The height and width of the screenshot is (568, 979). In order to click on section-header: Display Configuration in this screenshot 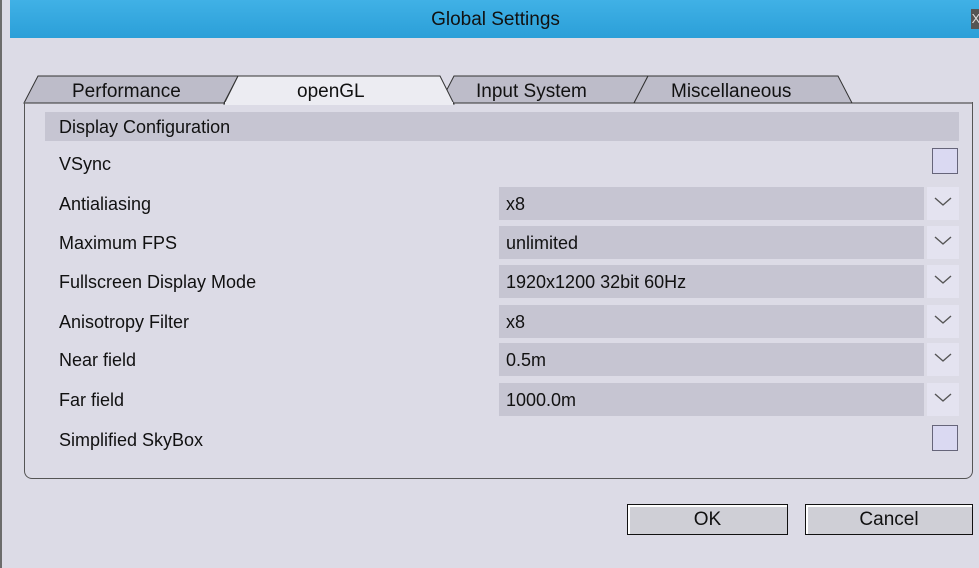, I will do `click(502, 126)`.